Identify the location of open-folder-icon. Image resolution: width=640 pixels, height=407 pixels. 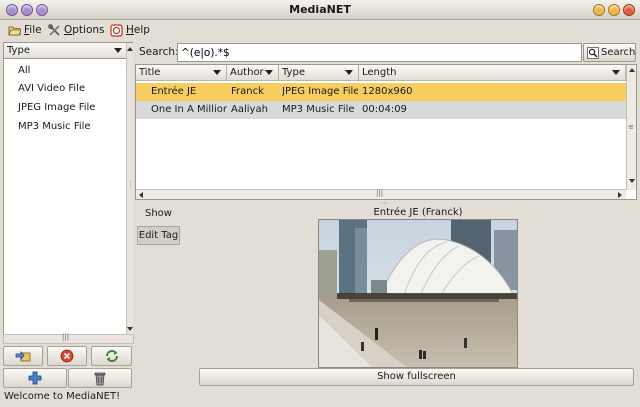
(14, 31).